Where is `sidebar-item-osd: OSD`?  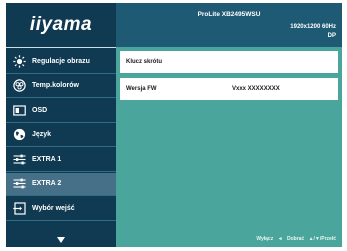
sidebar-item-osd: OSD is located at coordinates (61, 111).